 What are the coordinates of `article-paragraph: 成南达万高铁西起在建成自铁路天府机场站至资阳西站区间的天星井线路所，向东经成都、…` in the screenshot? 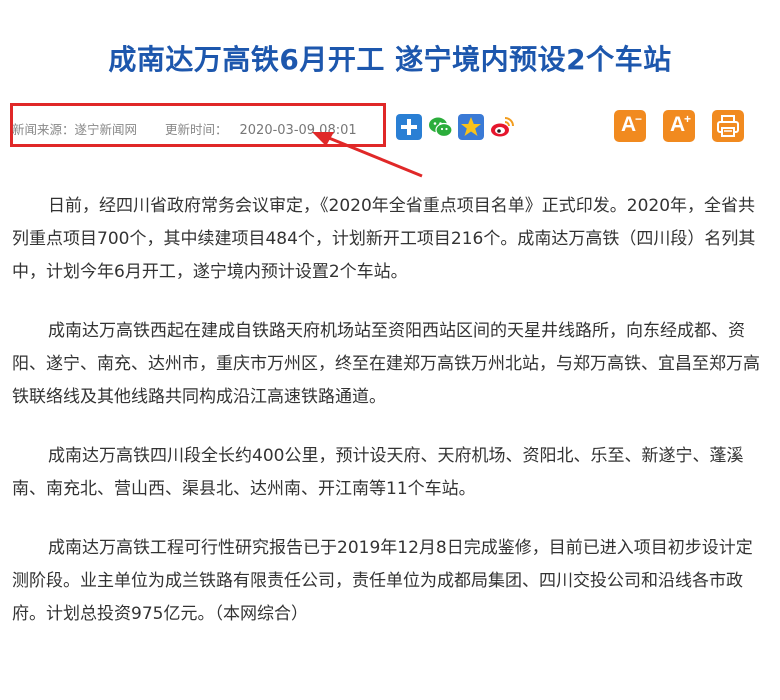 It's located at (386, 364).